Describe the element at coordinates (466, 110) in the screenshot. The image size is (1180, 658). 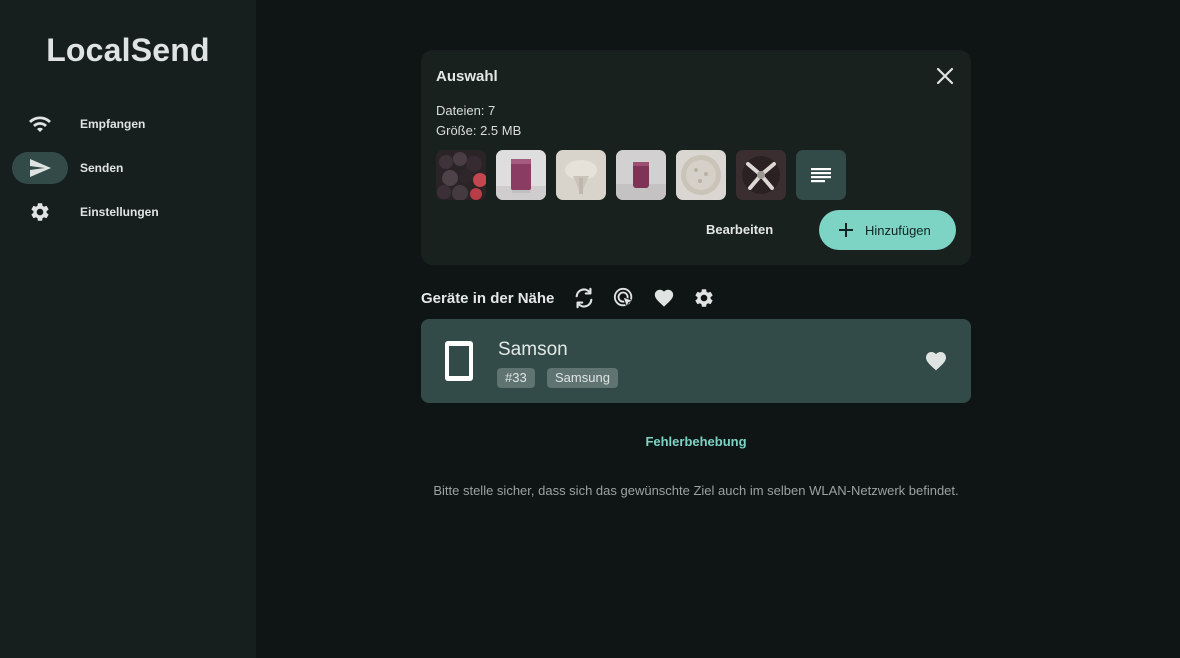
I see `file-count: Dateien: 7` at that location.